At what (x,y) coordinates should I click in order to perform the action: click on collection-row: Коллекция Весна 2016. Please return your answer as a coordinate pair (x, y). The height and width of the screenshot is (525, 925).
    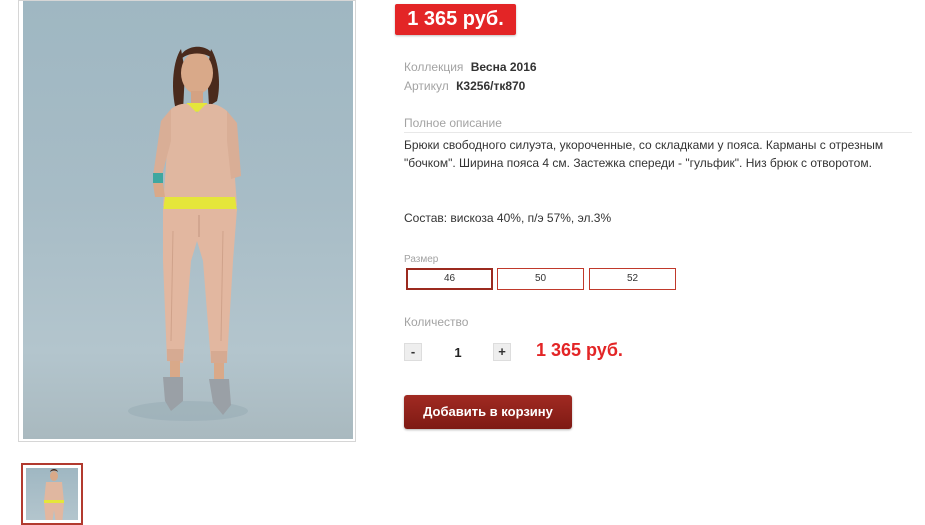
    Looking at the image, I should click on (470, 67).